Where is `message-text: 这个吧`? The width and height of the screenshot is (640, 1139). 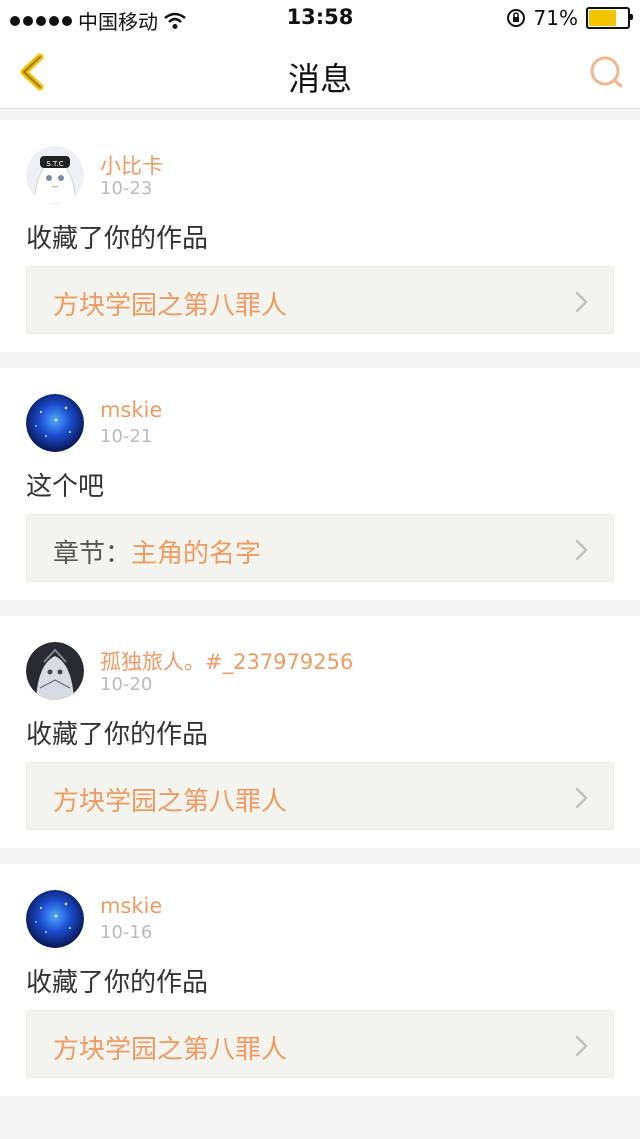 message-text: 这个吧 is located at coordinates (65, 487).